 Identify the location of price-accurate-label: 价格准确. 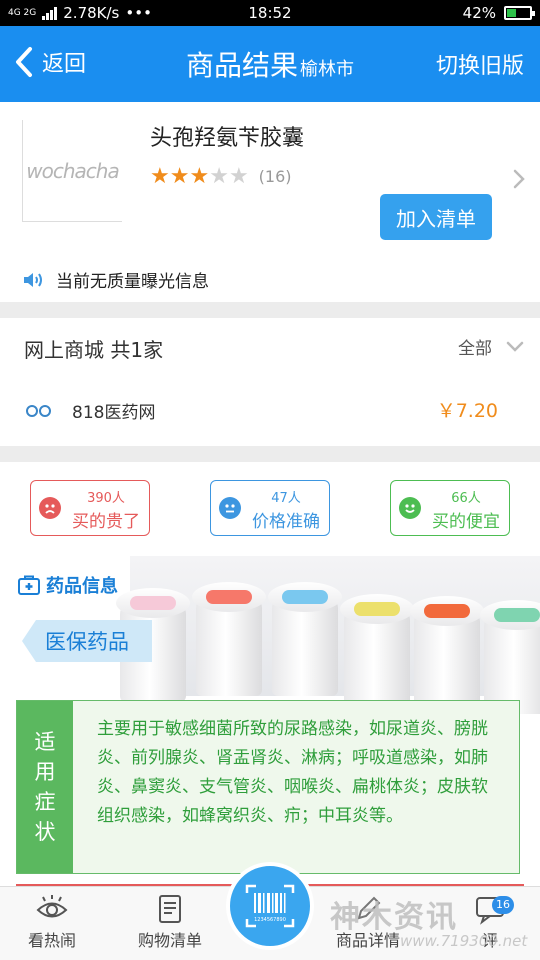
(286, 522).